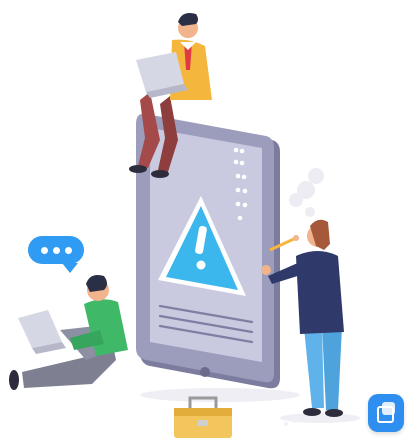  Describe the element at coordinates (388, 408) in the screenshot. I see `badge-square-fill` at that location.